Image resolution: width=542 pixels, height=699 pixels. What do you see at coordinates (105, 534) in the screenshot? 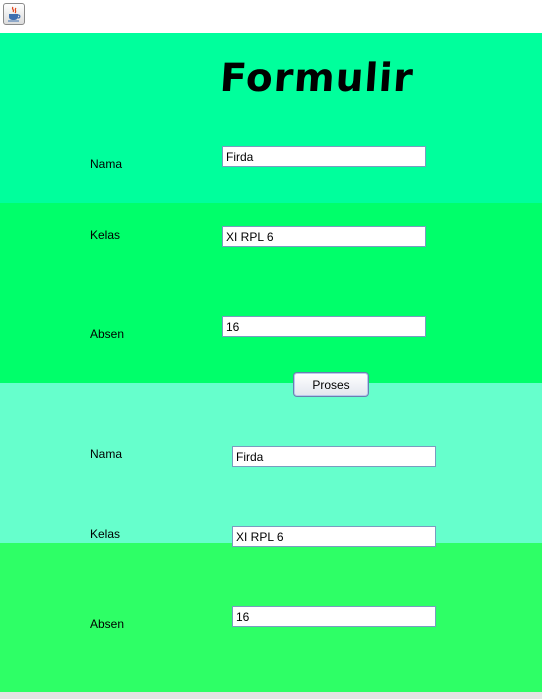
I see `output-class-label: Kelas` at bounding box center [105, 534].